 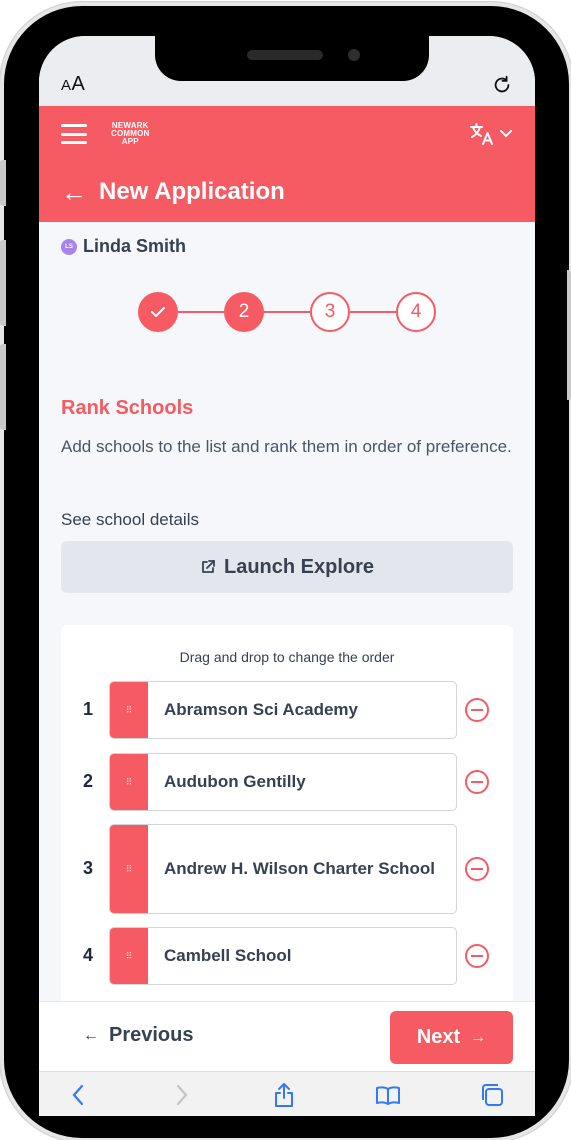 I want to click on school-name: Audubon Gentilly, so click(x=235, y=781).